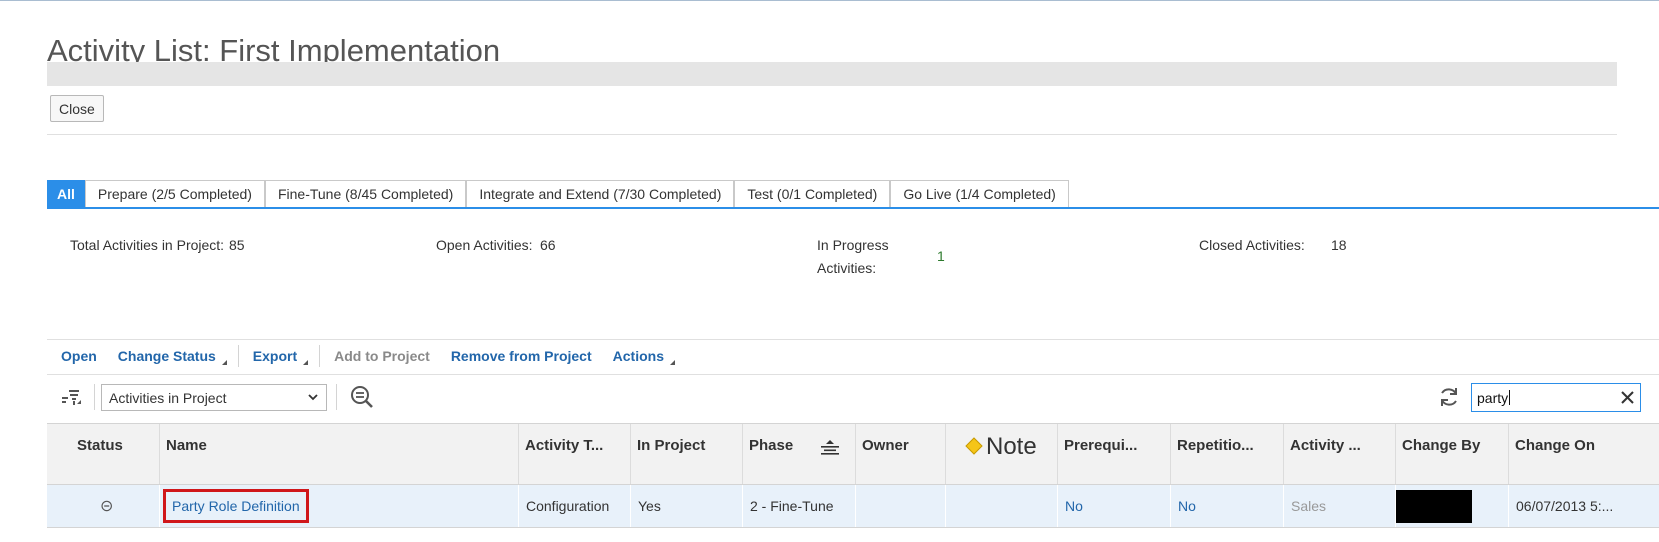  I want to click on sort-ascending-icon, so click(830, 447).